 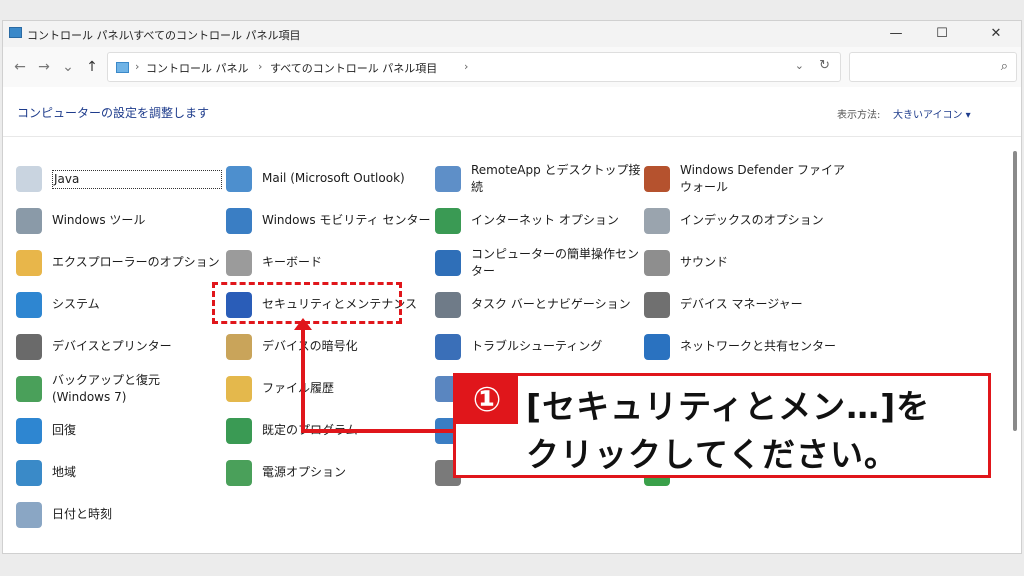 What do you see at coordinates (512, 34) in the screenshot?
I see `title-bar: コントロール パネル\すべてのコントロール パネル項目 — ☐ ✕` at bounding box center [512, 34].